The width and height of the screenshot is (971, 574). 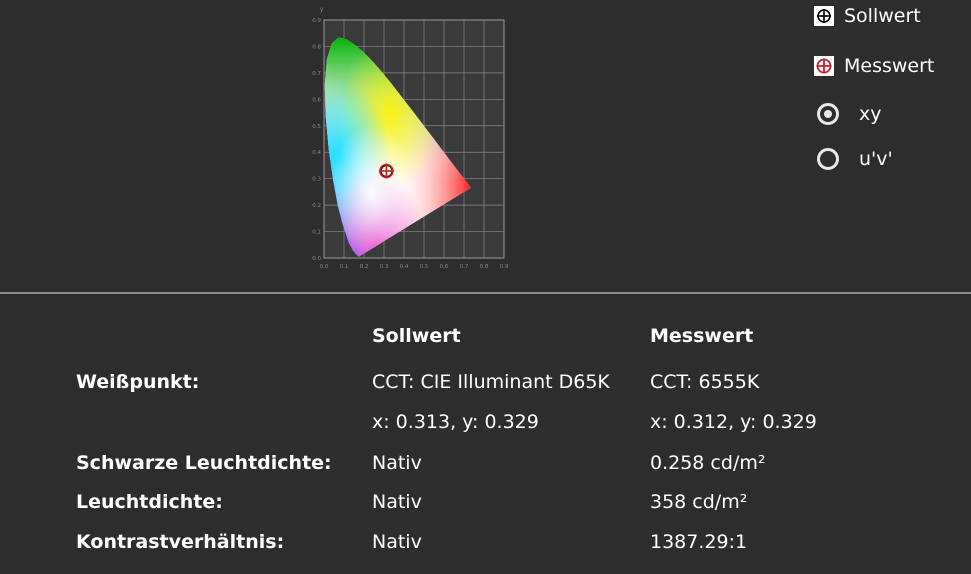 I want to click on crosshair-box-icon, so click(x=824, y=16).